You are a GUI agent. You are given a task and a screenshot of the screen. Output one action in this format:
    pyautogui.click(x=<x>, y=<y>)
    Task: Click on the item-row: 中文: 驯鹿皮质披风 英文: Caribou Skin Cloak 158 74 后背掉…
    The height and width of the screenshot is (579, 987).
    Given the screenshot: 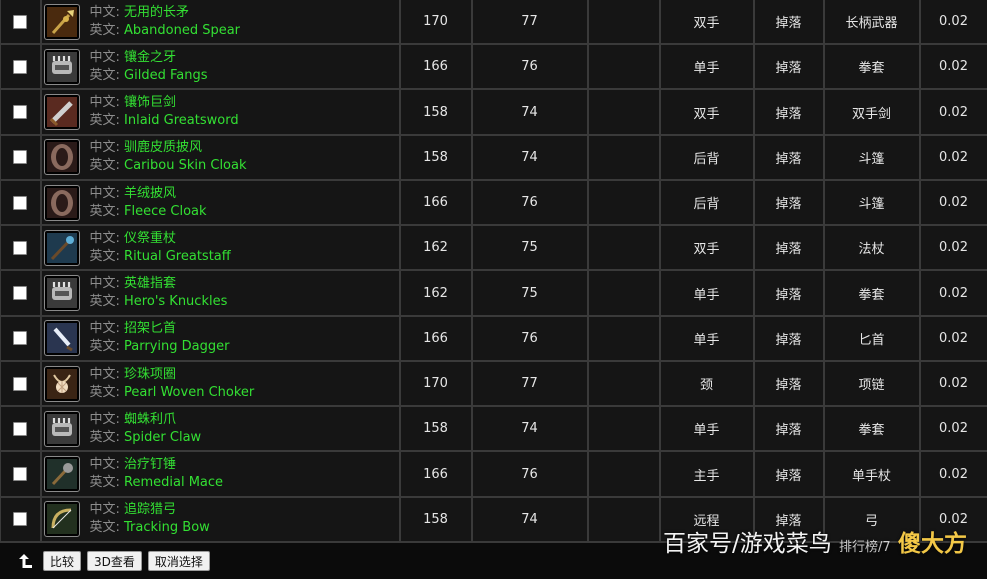 What is the action you would take?
    pyautogui.click(x=493, y=157)
    